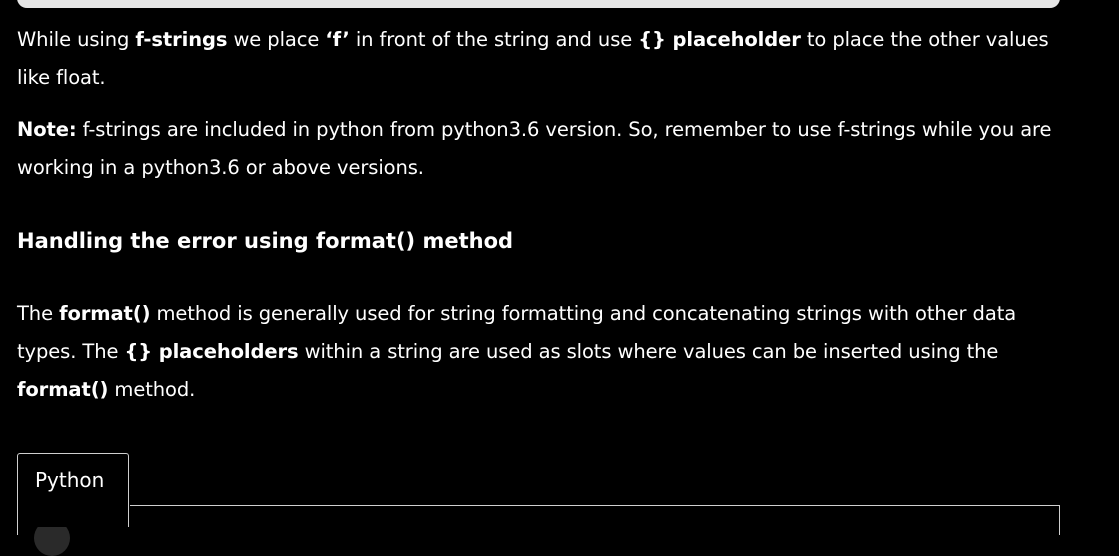  What do you see at coordinates (719, 39) in the screenshot?
I see `bold-placeholder: {} placeholder` at bounding box center [719, 39].